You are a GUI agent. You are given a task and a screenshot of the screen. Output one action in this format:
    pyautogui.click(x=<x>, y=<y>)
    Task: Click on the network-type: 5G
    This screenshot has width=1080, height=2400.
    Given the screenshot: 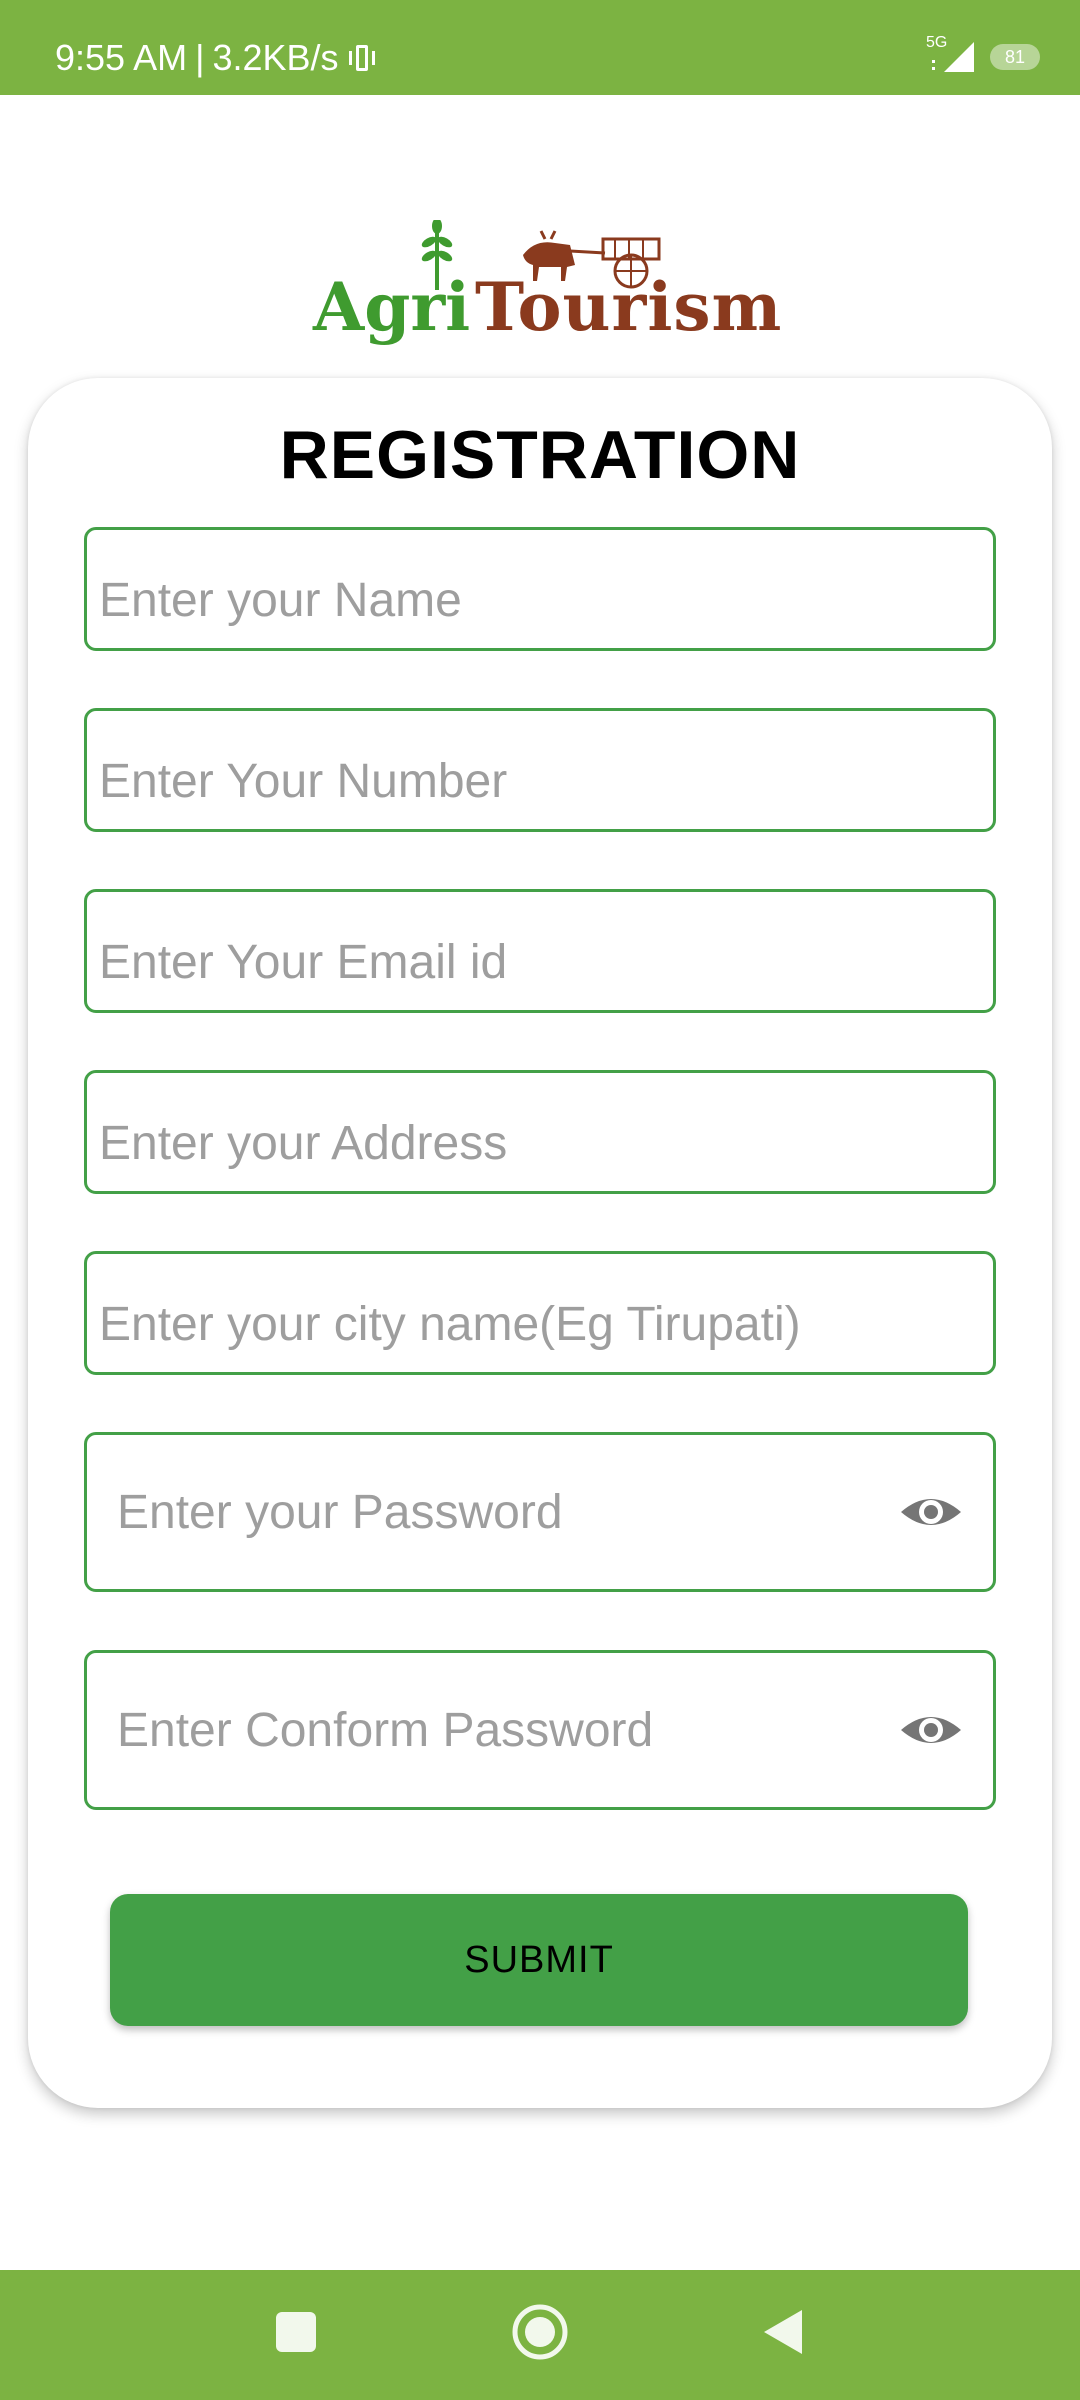 What is the action you would take?
    pyautogui.click(x=937, y=42)
    